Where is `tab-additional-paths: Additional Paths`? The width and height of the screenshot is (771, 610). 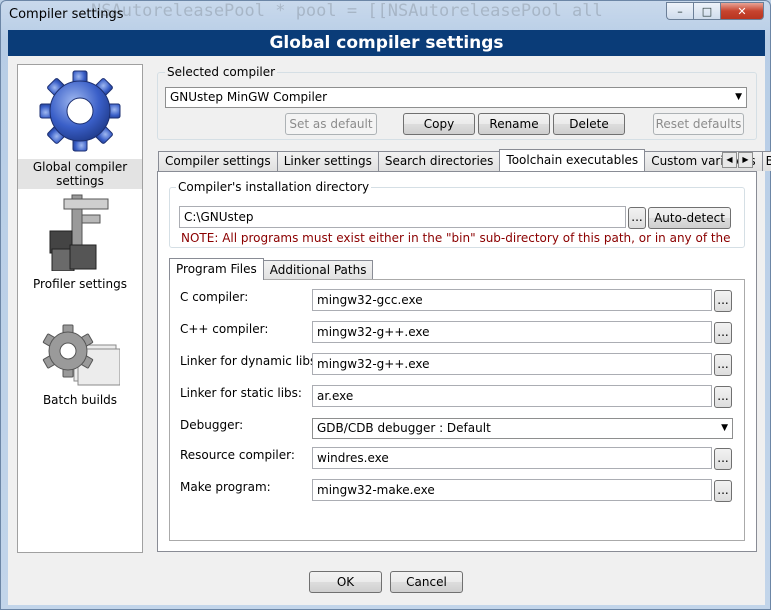
tab-additional-paths: Additional Paths is located at coordinates (318, 270).